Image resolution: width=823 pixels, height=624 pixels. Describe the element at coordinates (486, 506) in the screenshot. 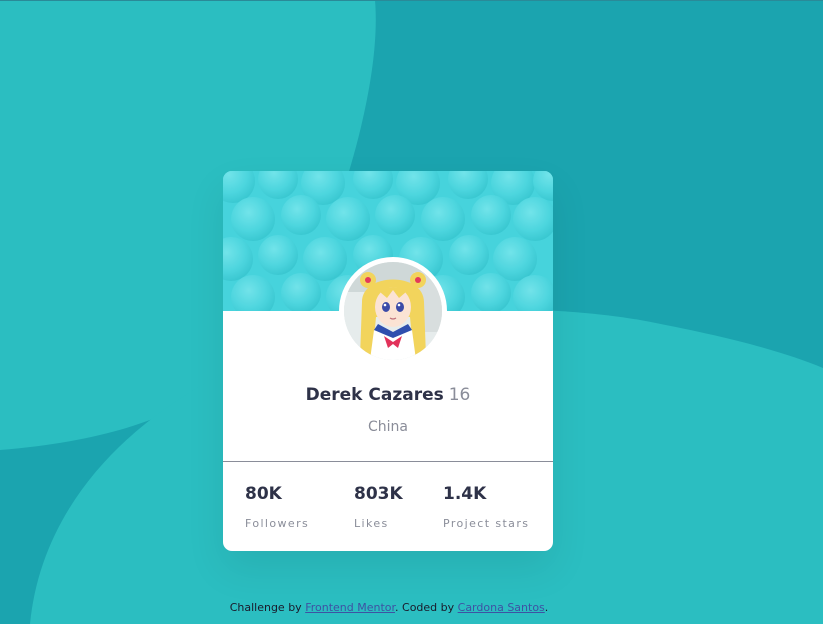

I see `stat-project-stars: 1.4K Project stars` at that location.